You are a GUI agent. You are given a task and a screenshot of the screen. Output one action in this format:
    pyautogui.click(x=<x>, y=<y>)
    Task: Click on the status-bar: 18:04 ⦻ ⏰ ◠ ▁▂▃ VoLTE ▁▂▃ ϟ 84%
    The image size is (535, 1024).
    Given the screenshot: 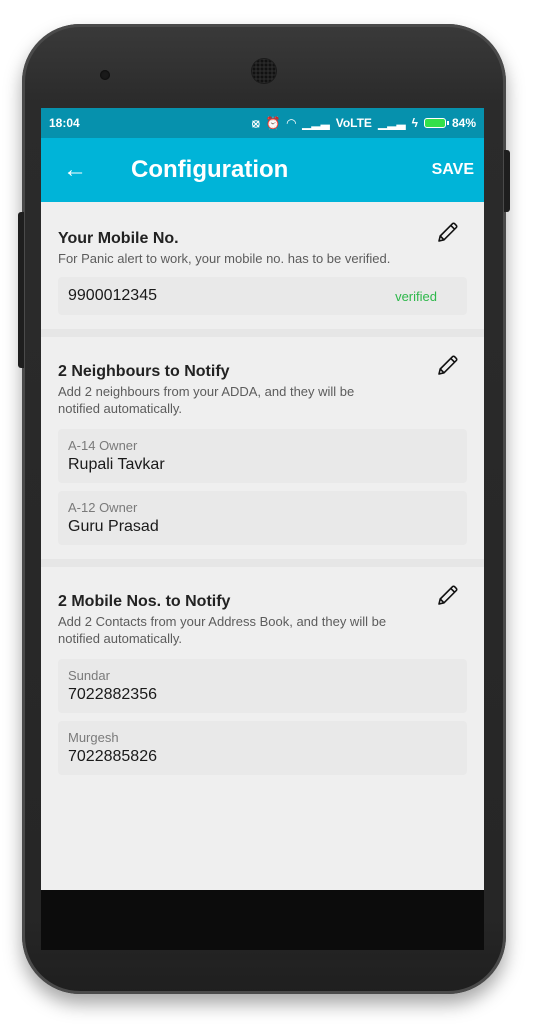 What is the action you would take?
    pyautogui.click(x=262, y=123)
    